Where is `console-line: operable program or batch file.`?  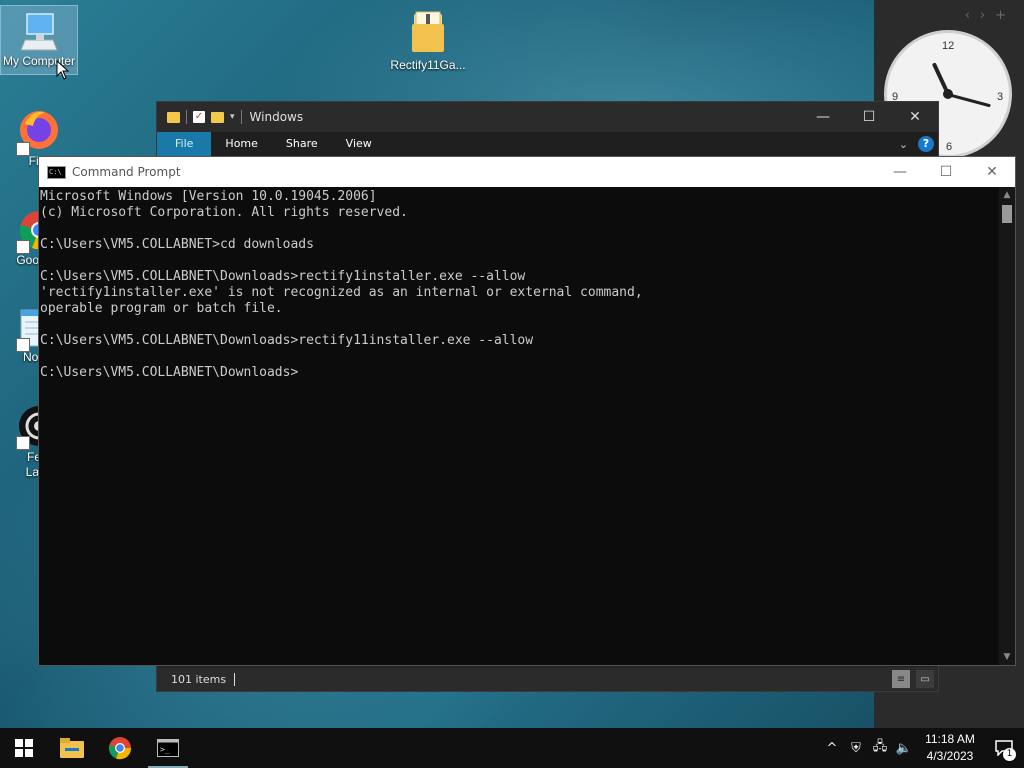
console-line: operable program or batch file. is located at coordinates (161, 308).